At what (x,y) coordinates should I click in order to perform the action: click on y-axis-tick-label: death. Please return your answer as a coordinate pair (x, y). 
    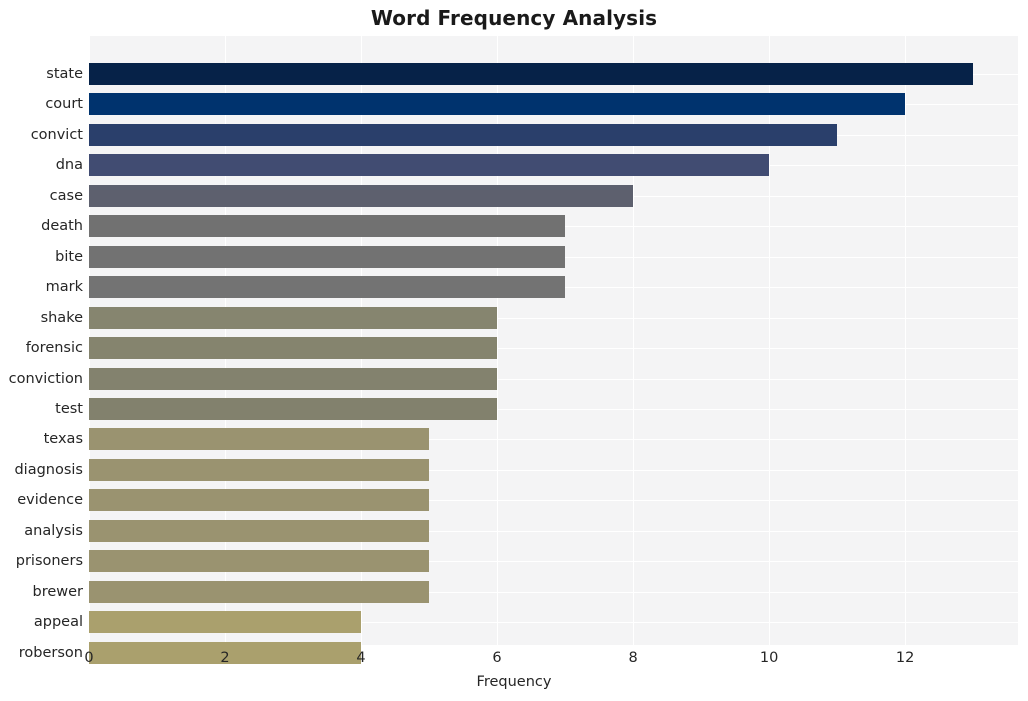
    Looking at the image, I should click on (62, 226).